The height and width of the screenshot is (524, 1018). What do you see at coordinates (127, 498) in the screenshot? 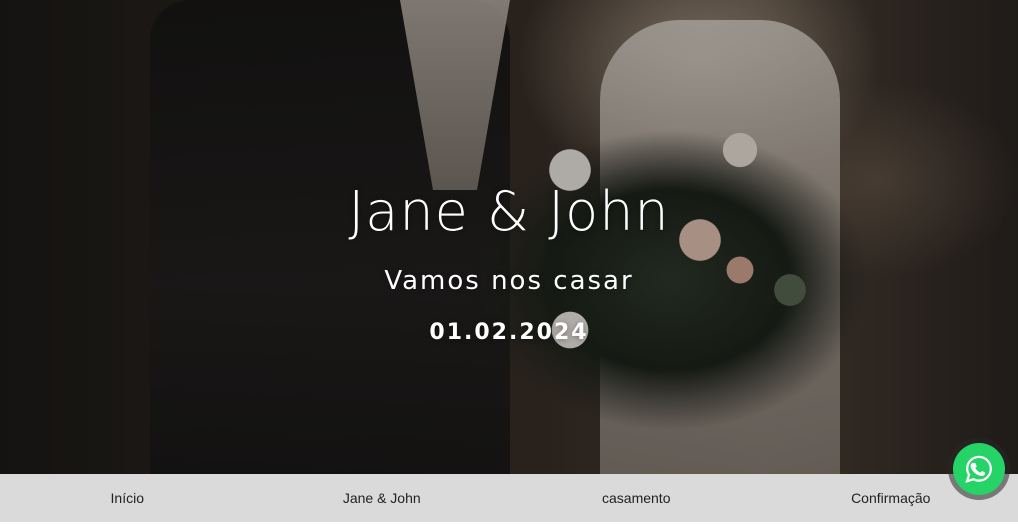
I see `nav-item-inicio: Início` at bounding box center [127, 498].